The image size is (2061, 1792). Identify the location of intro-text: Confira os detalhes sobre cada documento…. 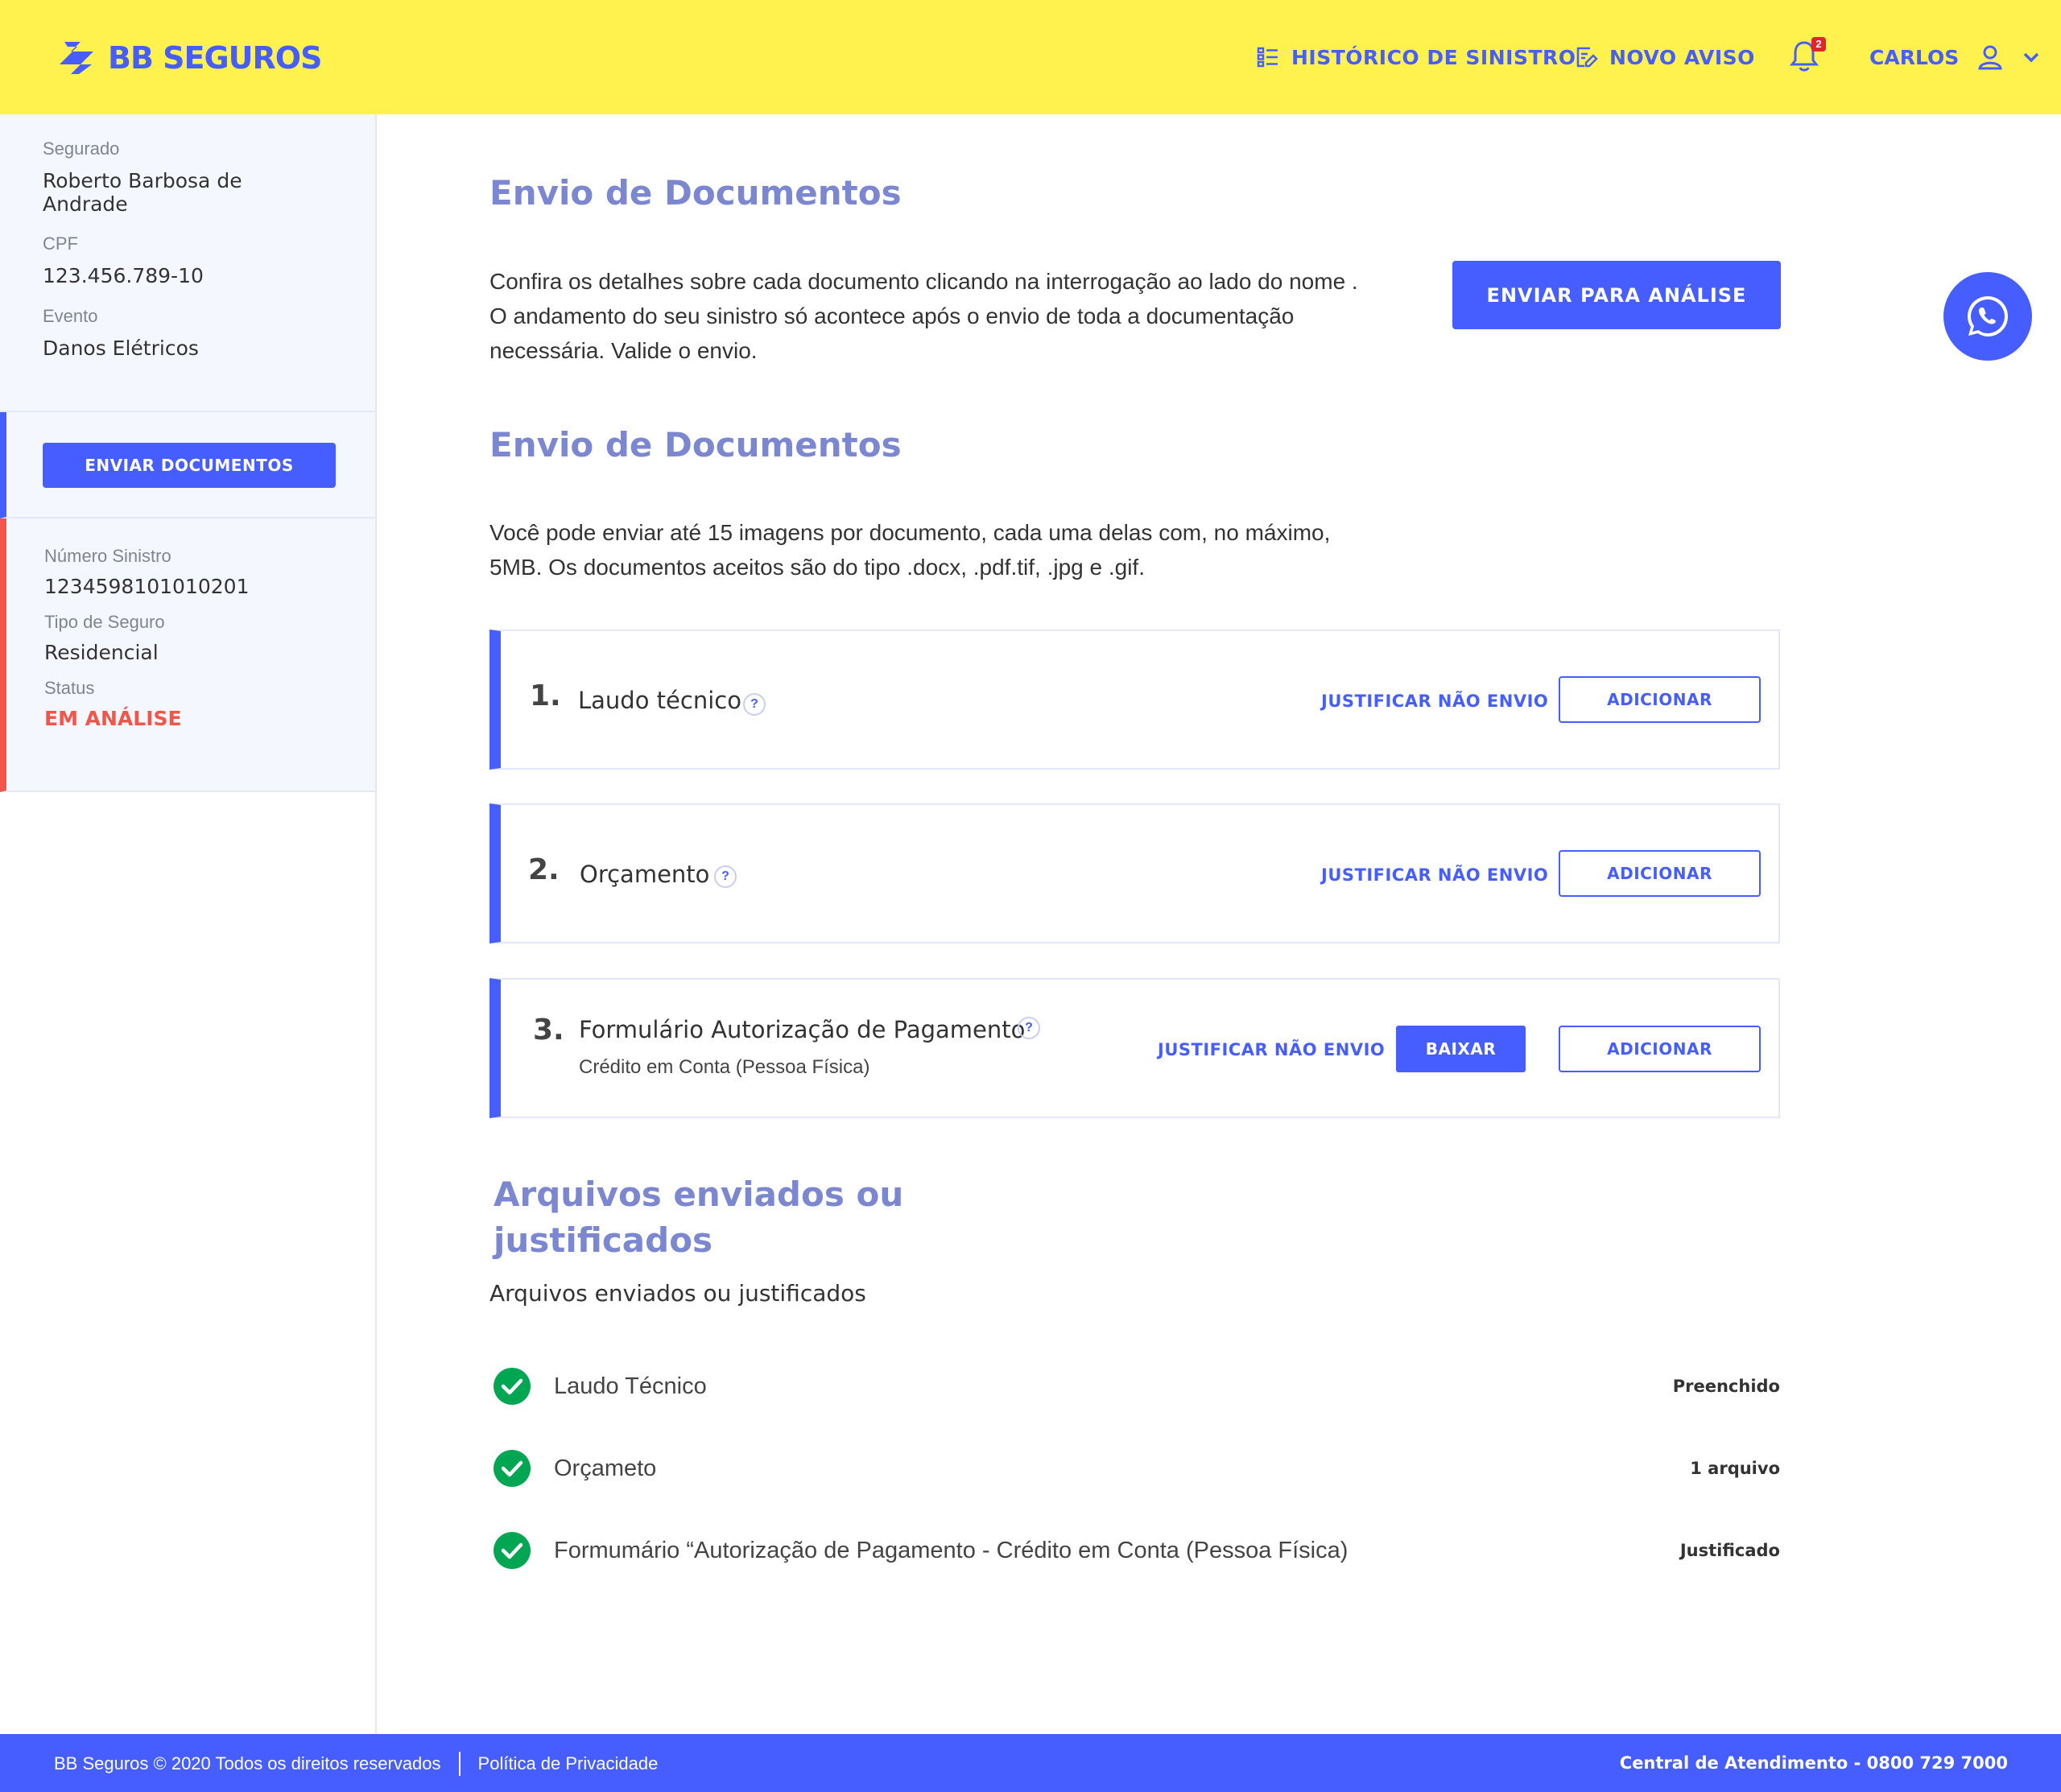
(948, 316).